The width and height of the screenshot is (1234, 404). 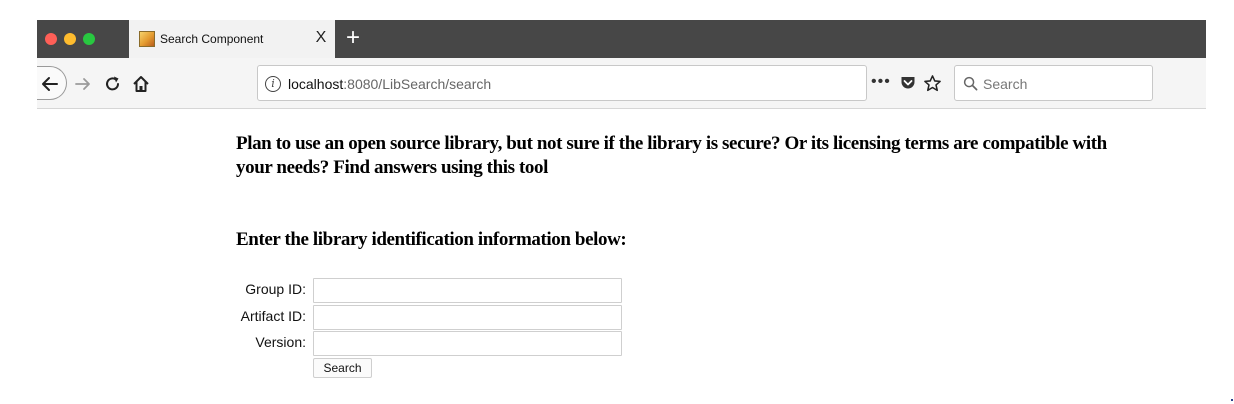 I want to click on artifact-id-row: Artifact ID:, so click(x=436, y=318).